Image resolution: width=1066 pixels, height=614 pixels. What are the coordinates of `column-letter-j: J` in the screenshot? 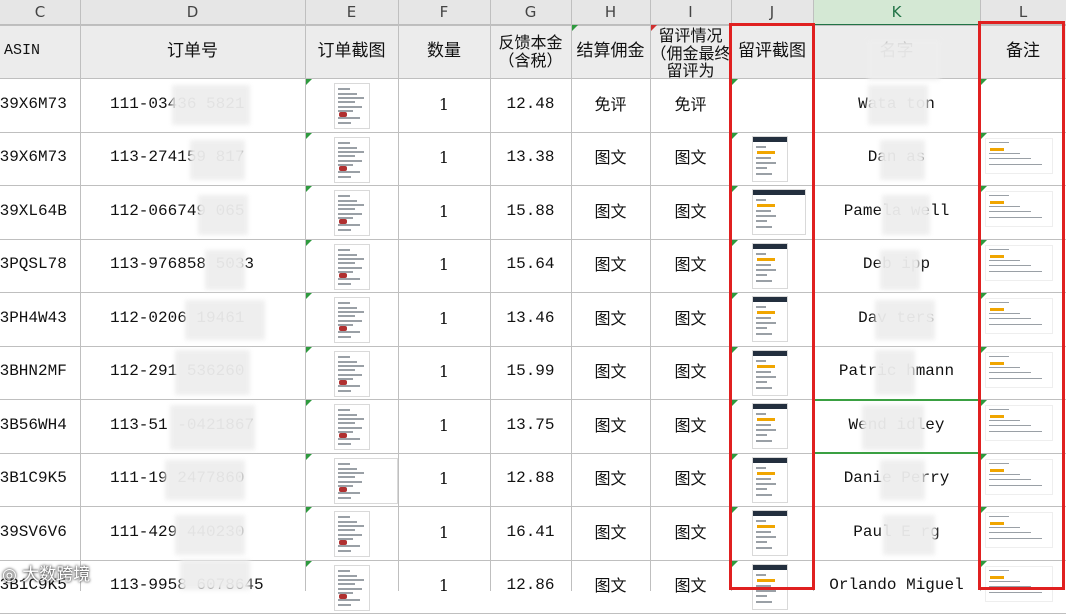 It's located at (772, 12).